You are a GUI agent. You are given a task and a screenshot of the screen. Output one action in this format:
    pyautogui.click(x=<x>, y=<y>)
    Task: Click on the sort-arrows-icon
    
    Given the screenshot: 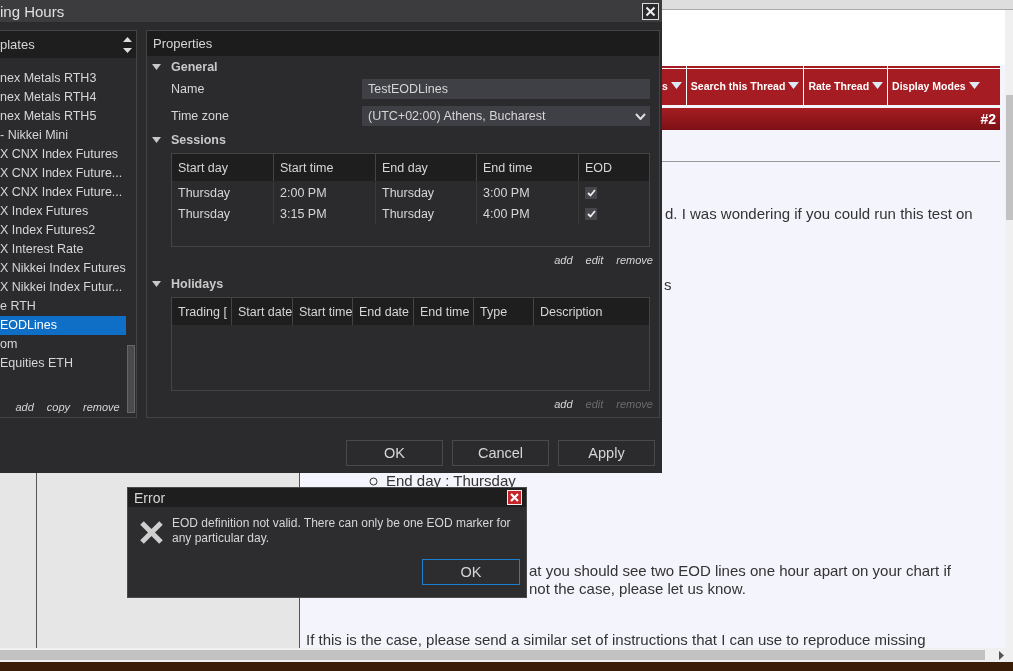 What is the action you would take?
    pyautogui.click(x=127, y=44)
    